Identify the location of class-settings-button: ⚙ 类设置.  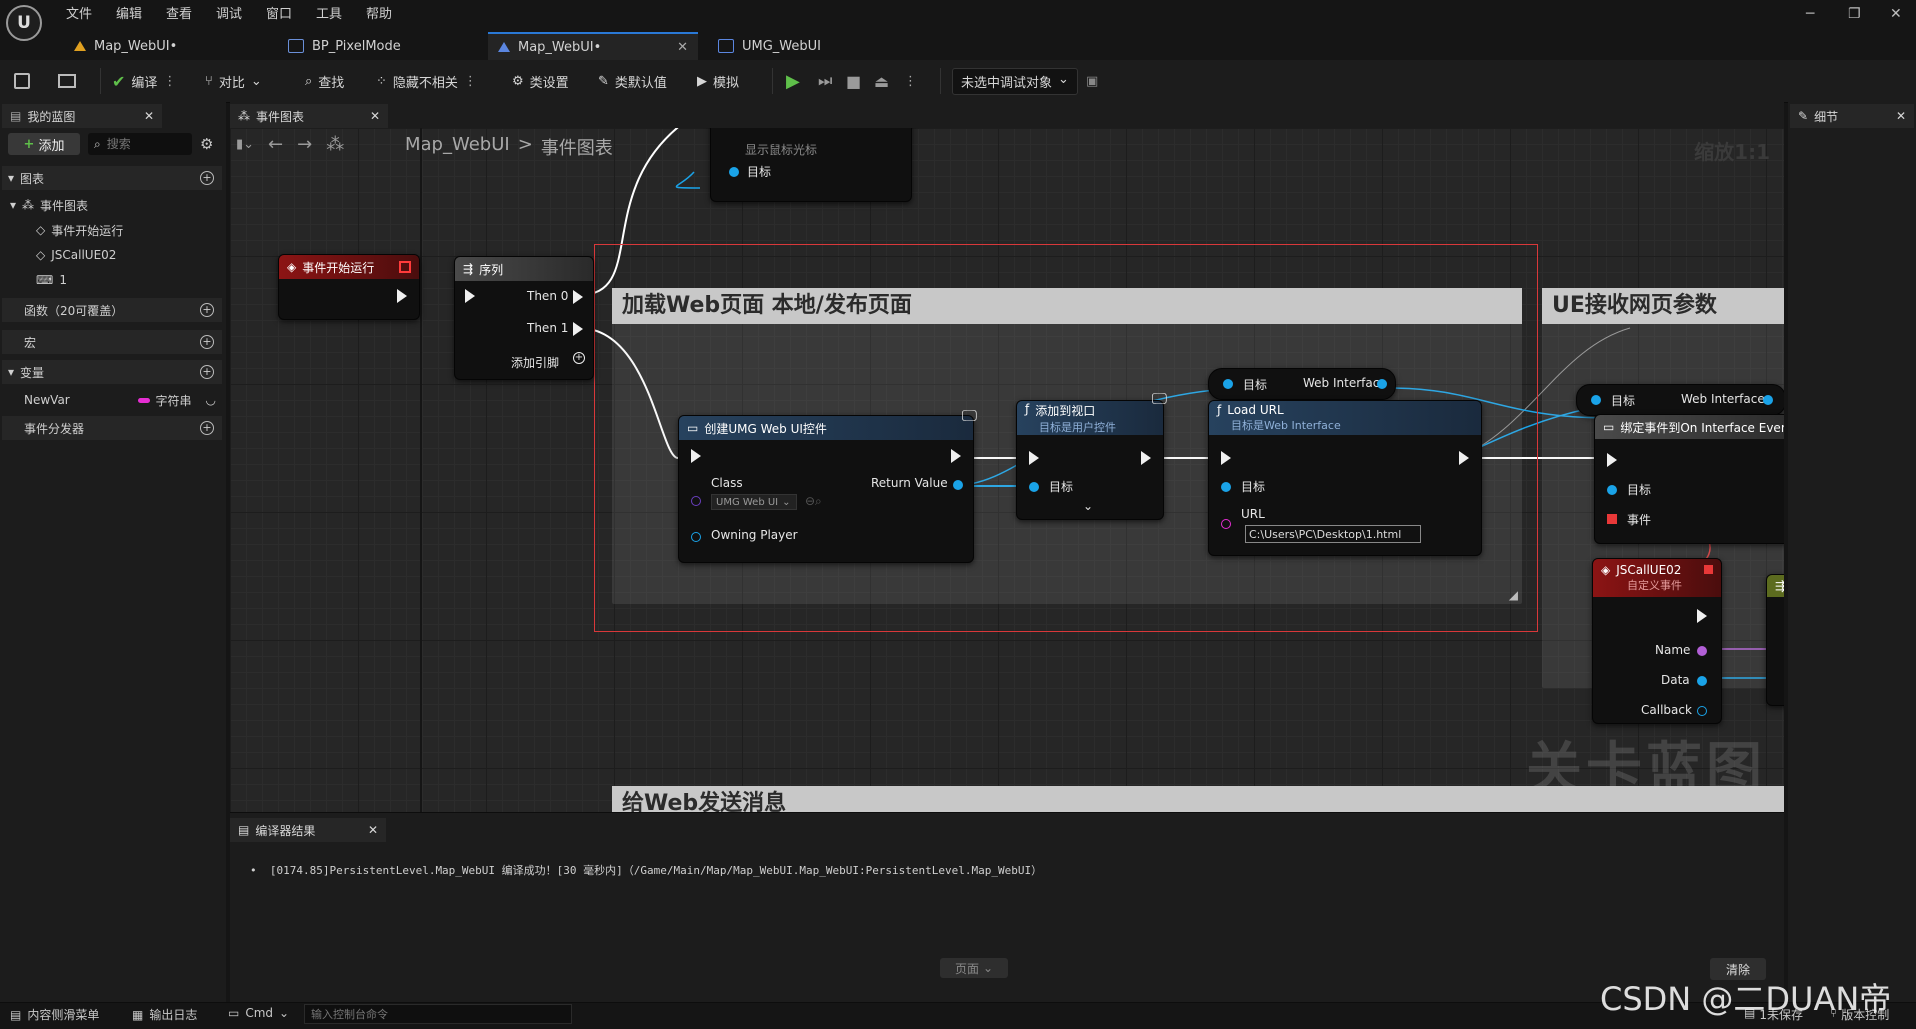
(540, 81).